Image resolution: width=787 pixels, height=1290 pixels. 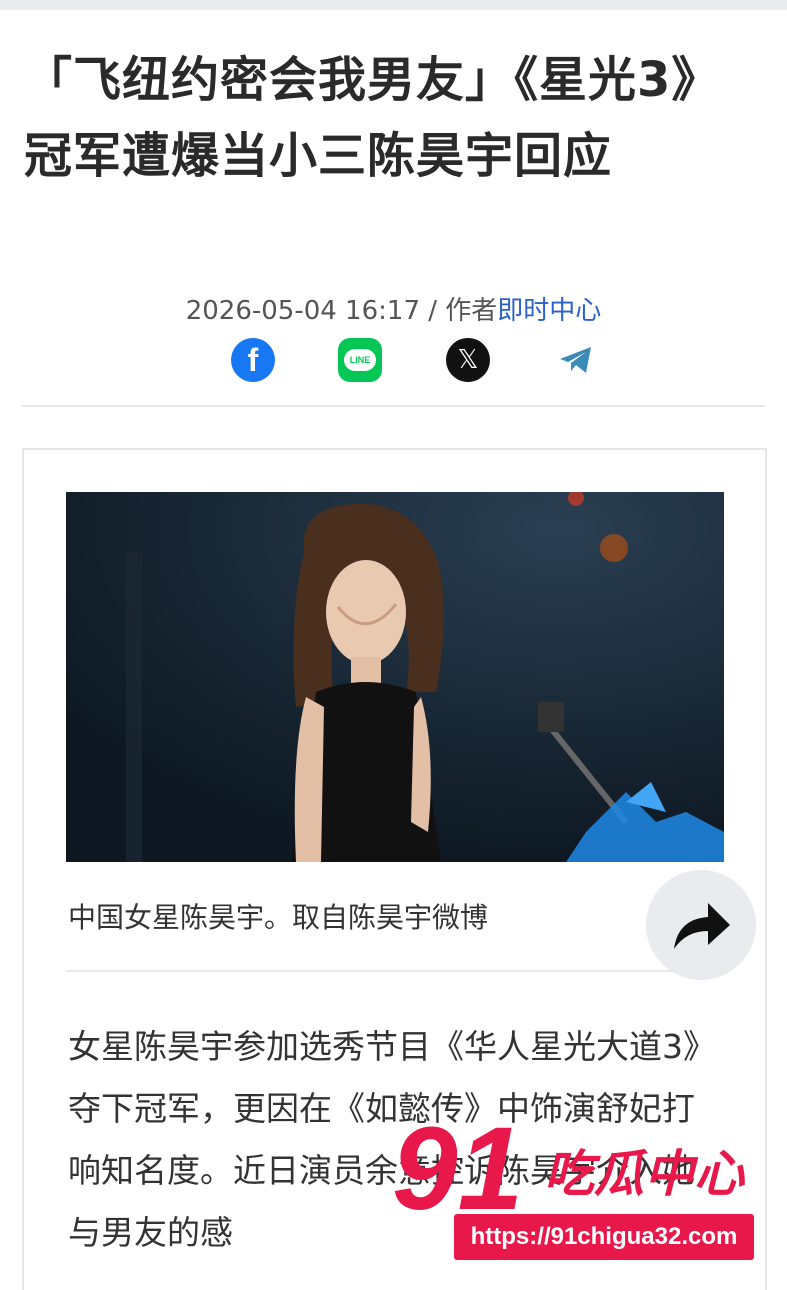 I want to click on top-strip, so click(x=393, y=5).